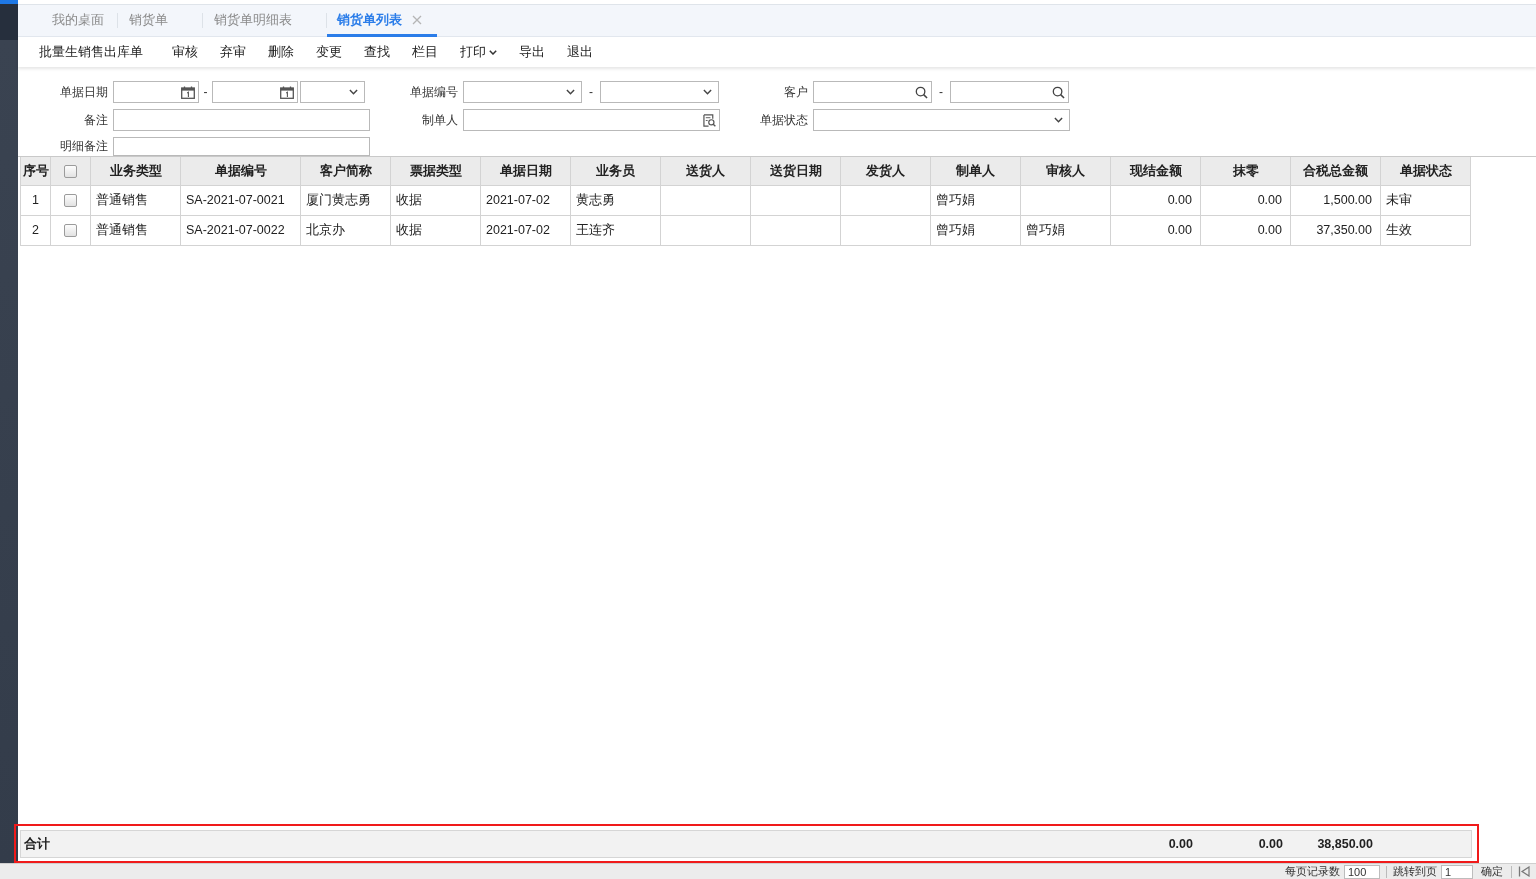 The width and height of the screenshot is (1536, 879). What do you see at coordinates (1156, 171) in the screenshot?
I see `column-header: 现结金额` at bounding box center [1156, 171].